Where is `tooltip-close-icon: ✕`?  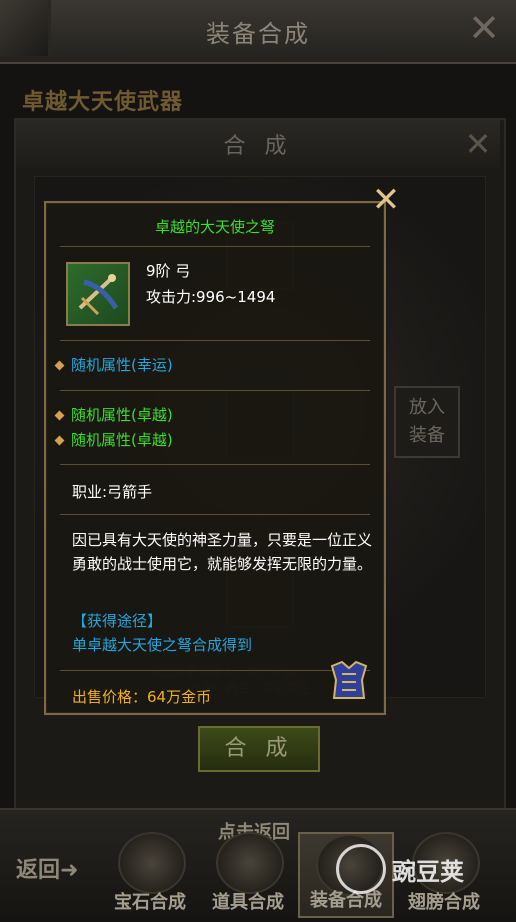 tooltip-close-icon: ✕ is located at coordinates (386, 200).